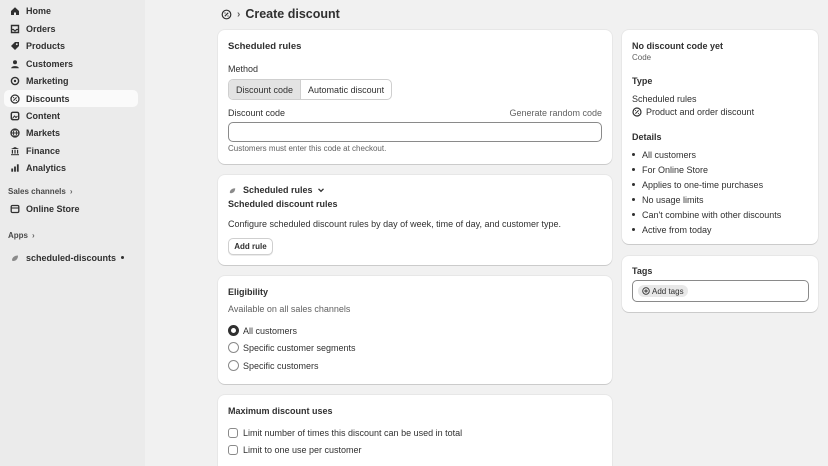 Image resolution: width=828 pixels, height=466 pixels. What do you see at coordinates (71, 132) in the screenshot?
I see `sidebar-item-markets: Markets` at bounding box center [71, 132].